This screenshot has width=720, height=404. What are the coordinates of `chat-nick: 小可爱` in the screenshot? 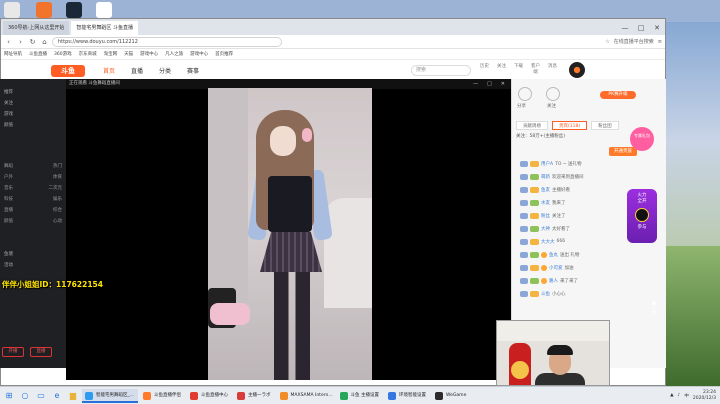 It's located at (556, 268).